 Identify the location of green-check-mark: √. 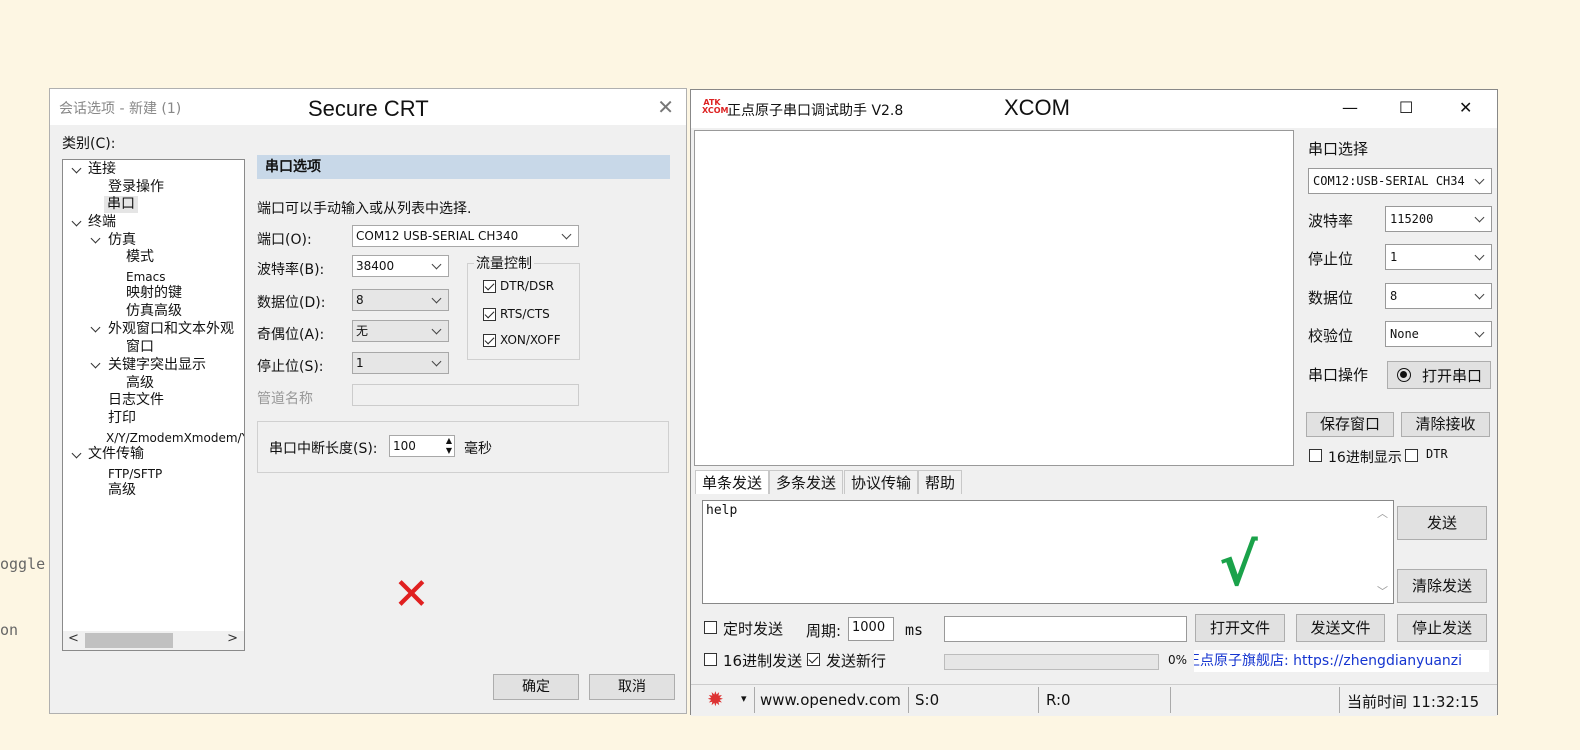
(1238, 565).